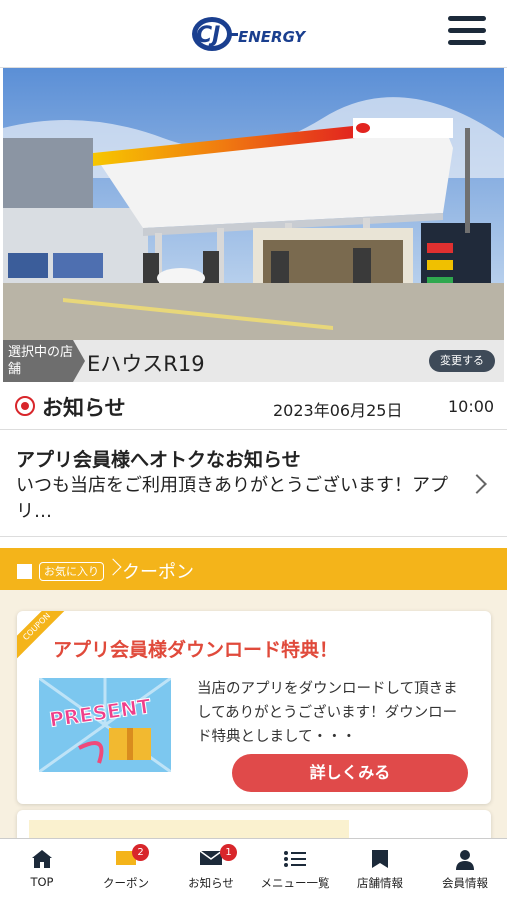  Describe the element at coordinates (158, 460) in the screenshot. I see `news-item-title: アプリ会員様へオトクなお知らせ` at that location.